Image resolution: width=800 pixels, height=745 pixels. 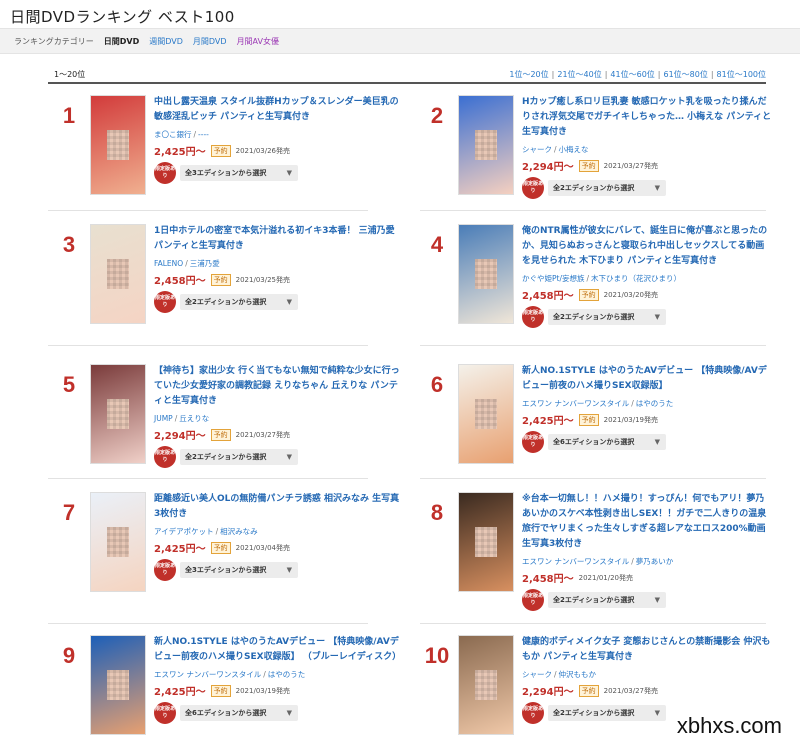 What do you see at coordinates (203, 134) in the screenshot?
I see `performer-link: ----` at bounding box center [203, 134].